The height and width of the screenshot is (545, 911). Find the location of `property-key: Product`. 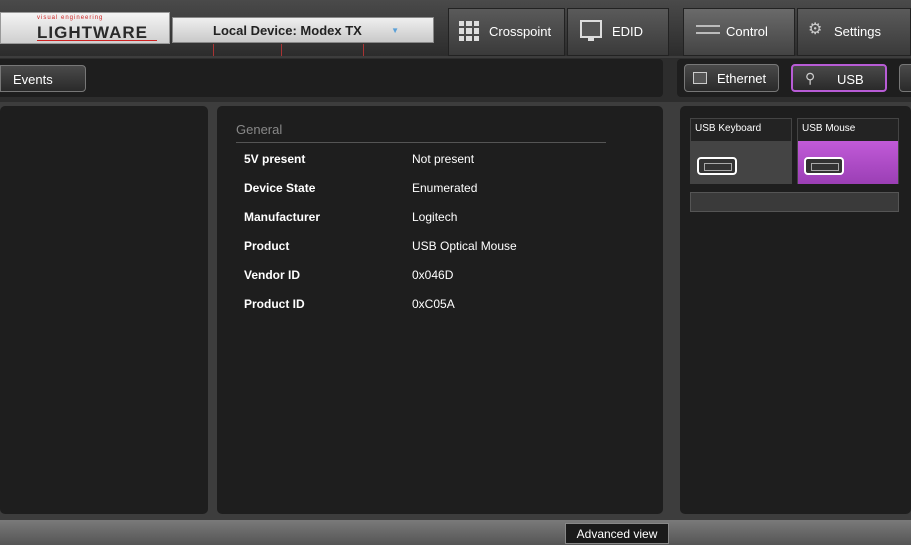

property-key: Product is located at coordinates (267, 246).